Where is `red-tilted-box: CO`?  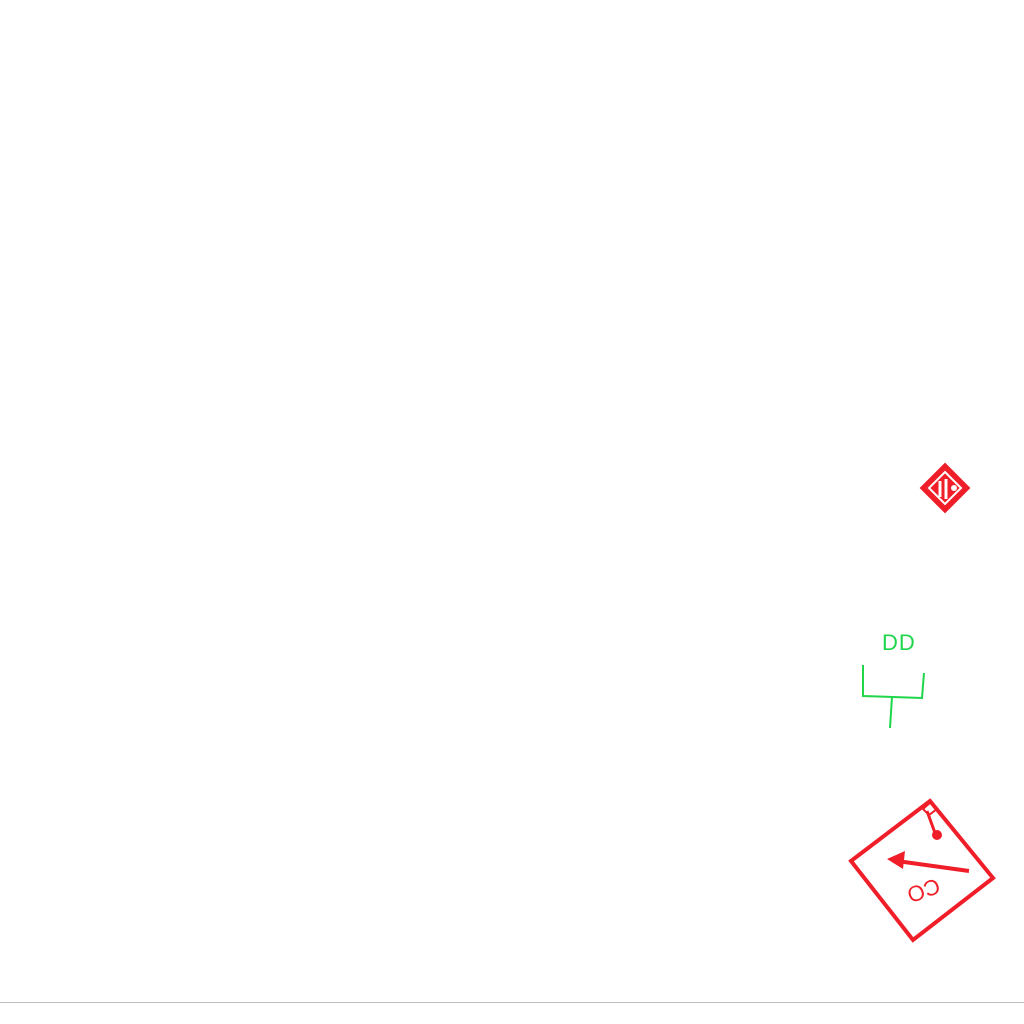 red-tilted-box: CO is located at coordinates (922, 871).